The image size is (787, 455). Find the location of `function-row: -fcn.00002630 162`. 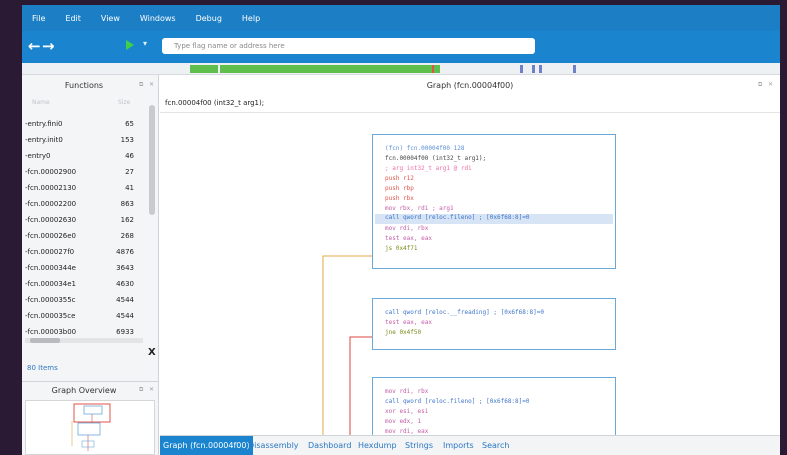

function-row: -fcn.00002630 162 is located at coordinates (85, 221).